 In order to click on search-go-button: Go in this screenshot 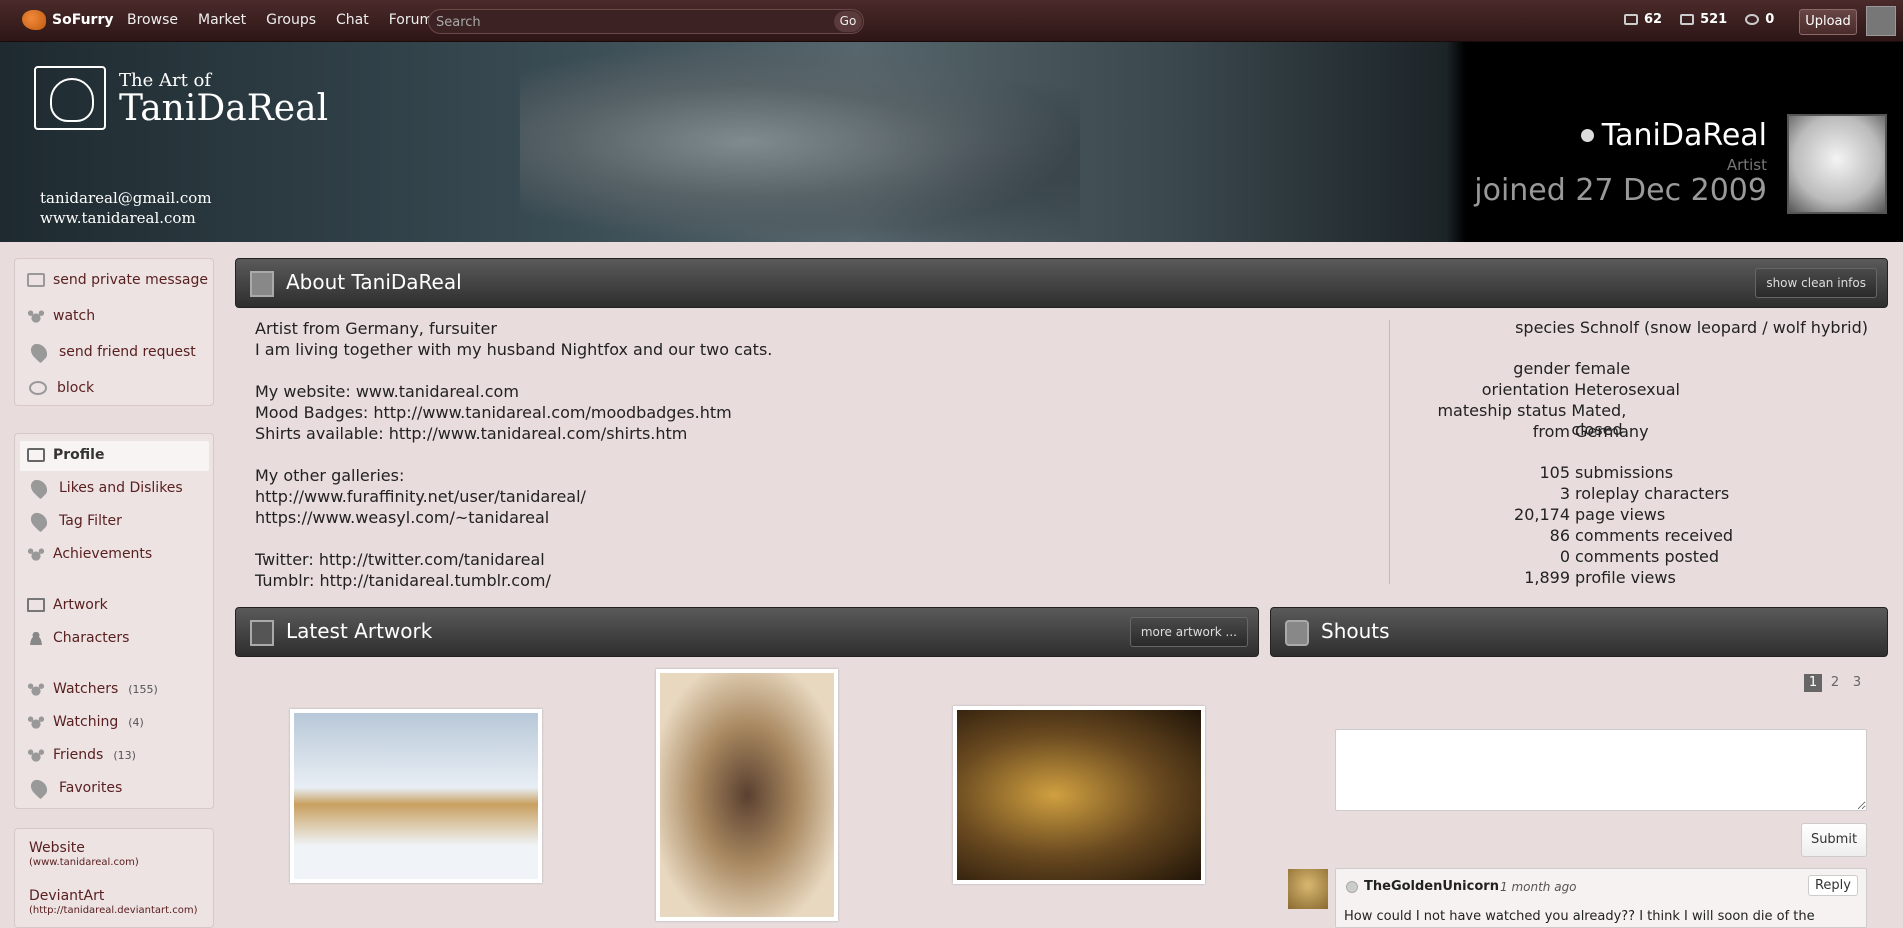, I will do `click(848, 21)`.